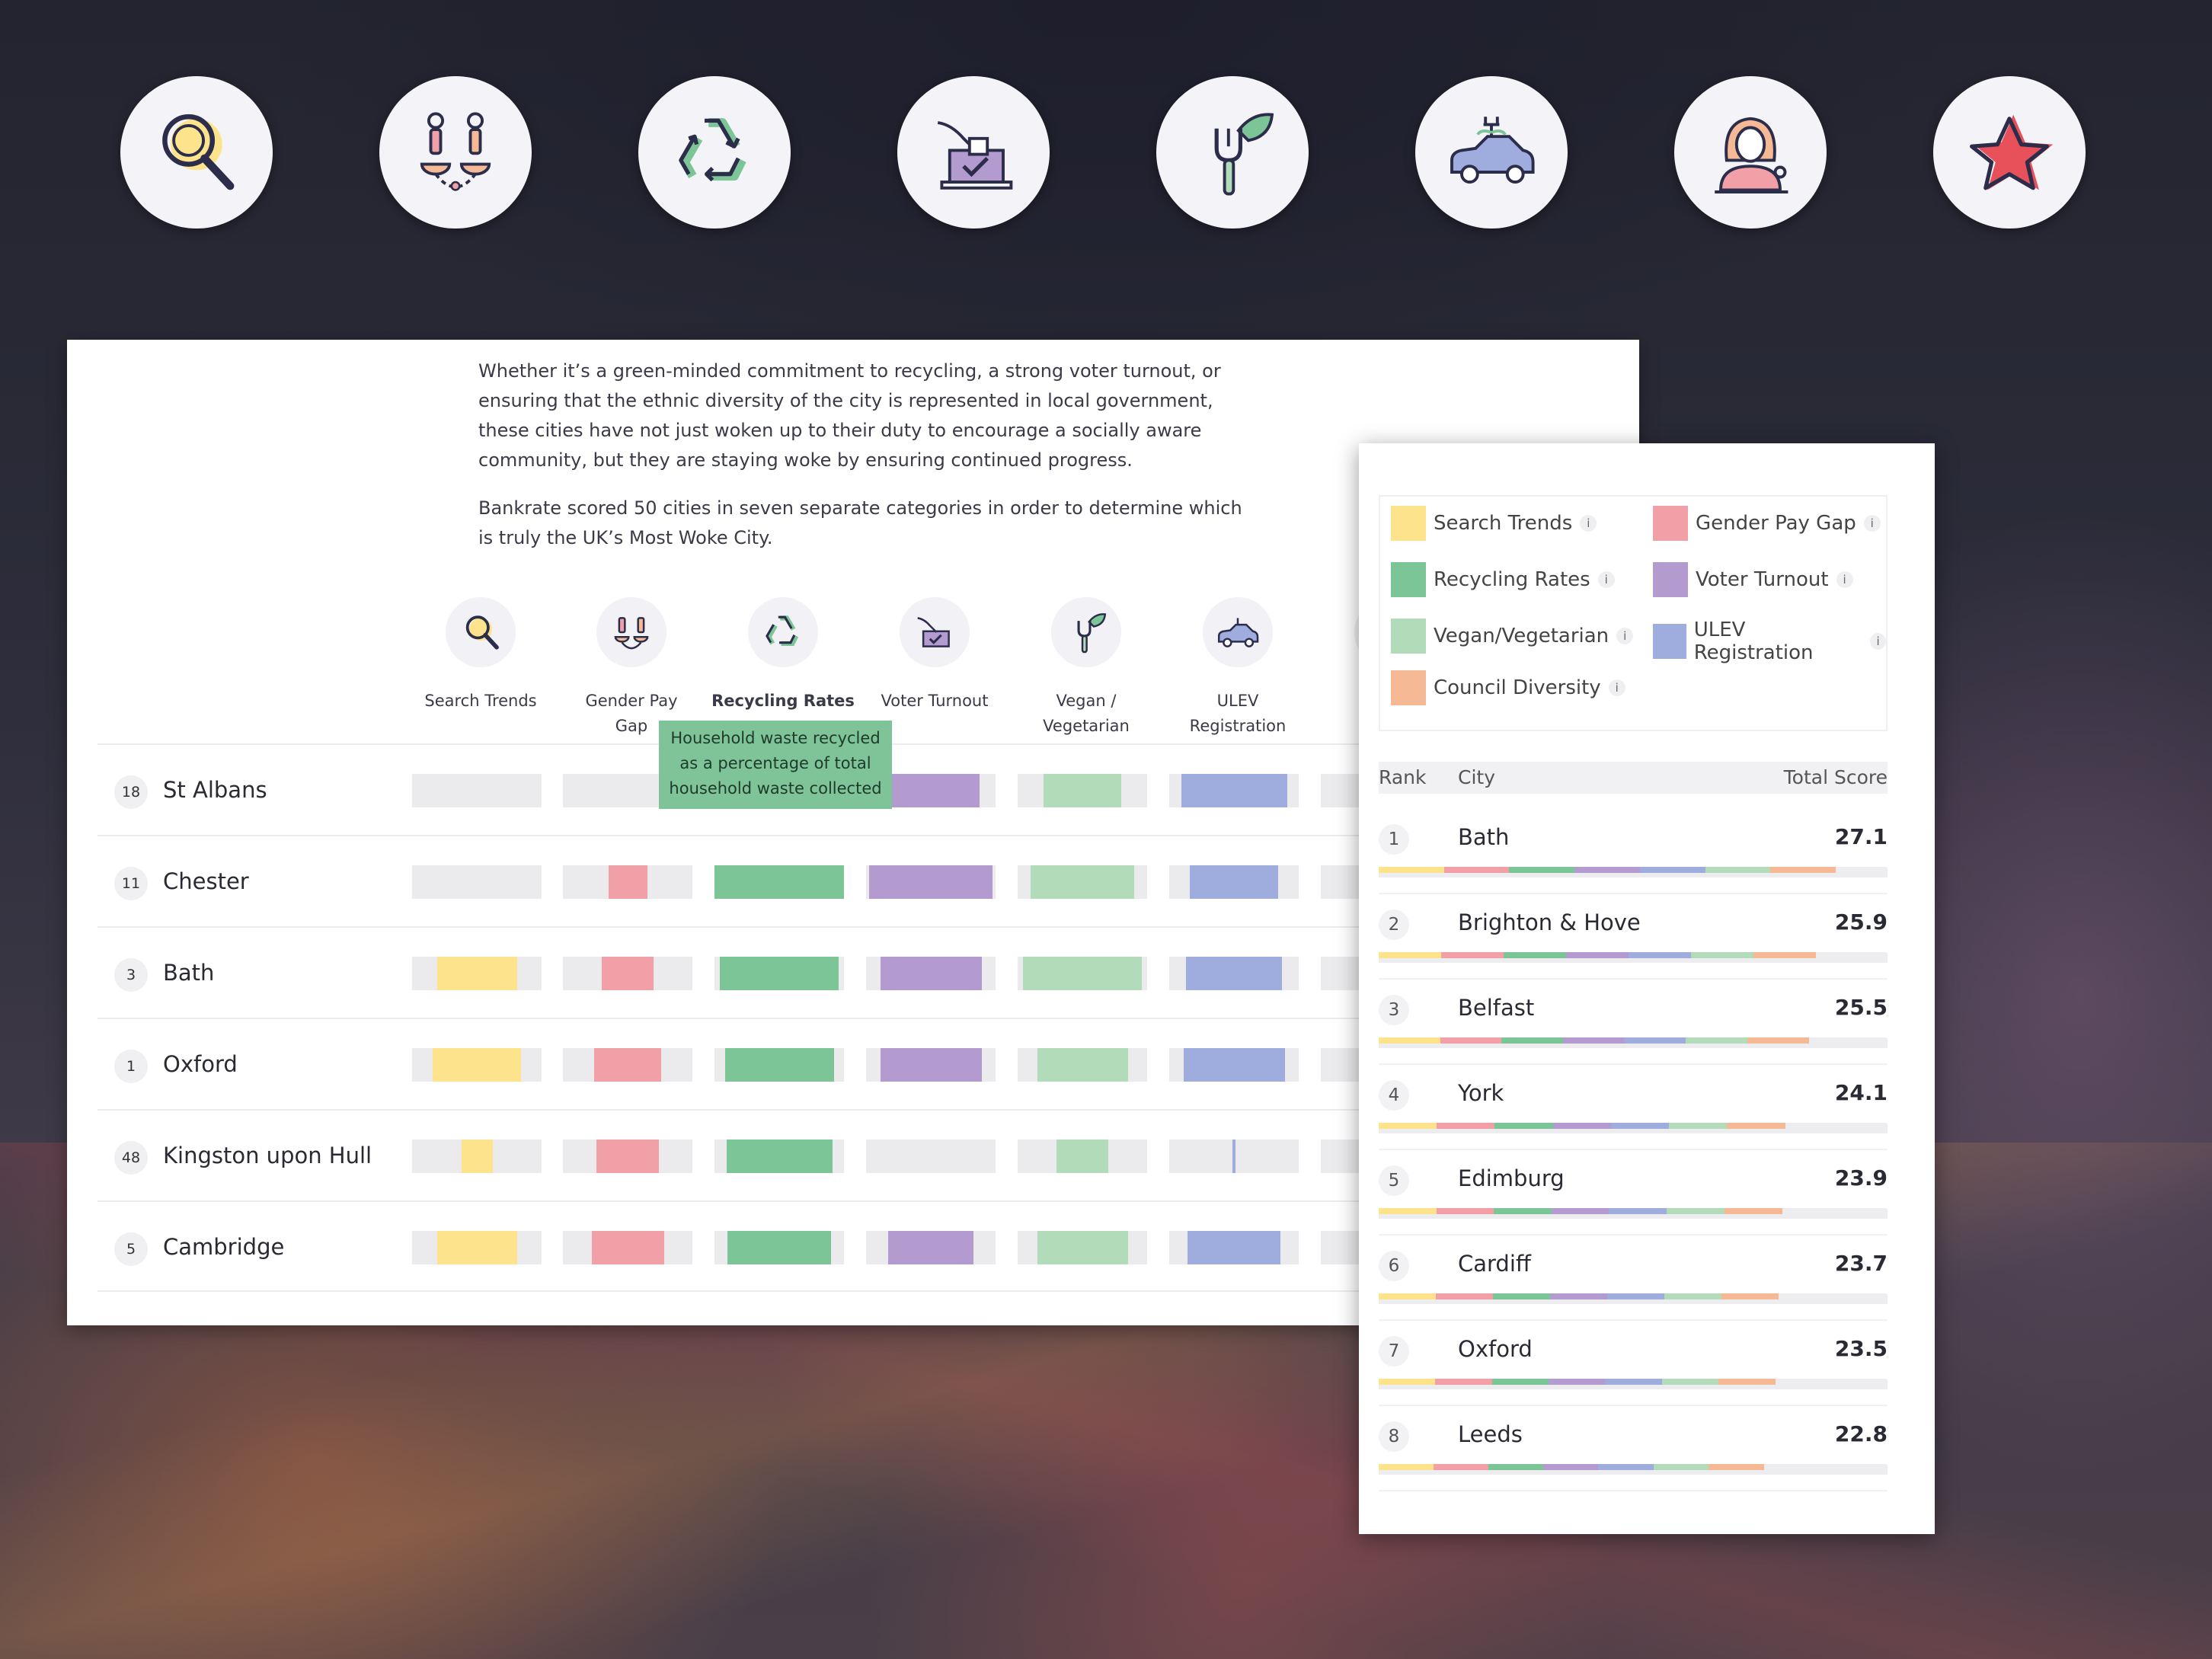 This screenshot has width=2212, height=1659. What do you see at coordinates (1495, 1349) in the screenshot?
I see `ranking-city: Oxford` at bounding box center [1495, 1349].